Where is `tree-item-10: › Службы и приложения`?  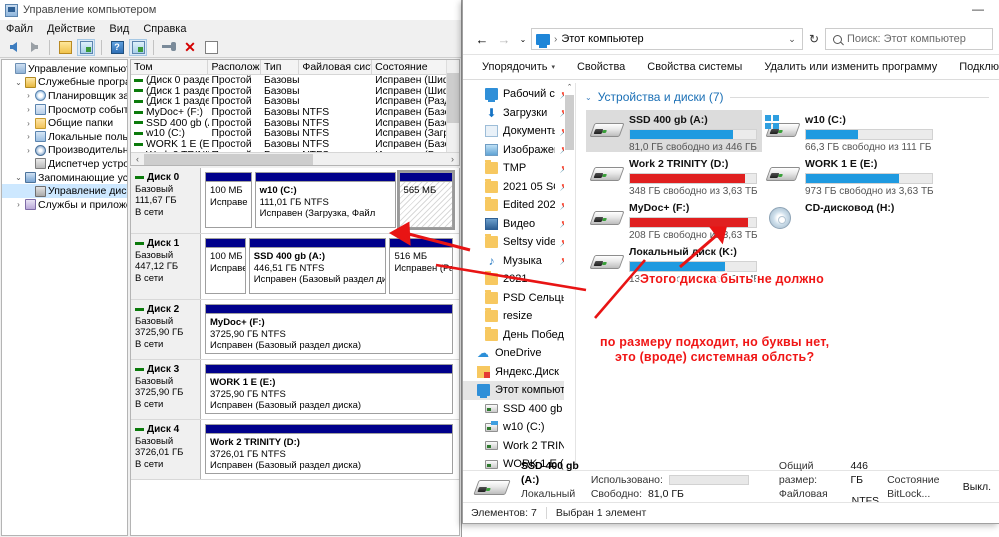
tree-item-10: › Службы и приложения is located at coordinates (64, 205).